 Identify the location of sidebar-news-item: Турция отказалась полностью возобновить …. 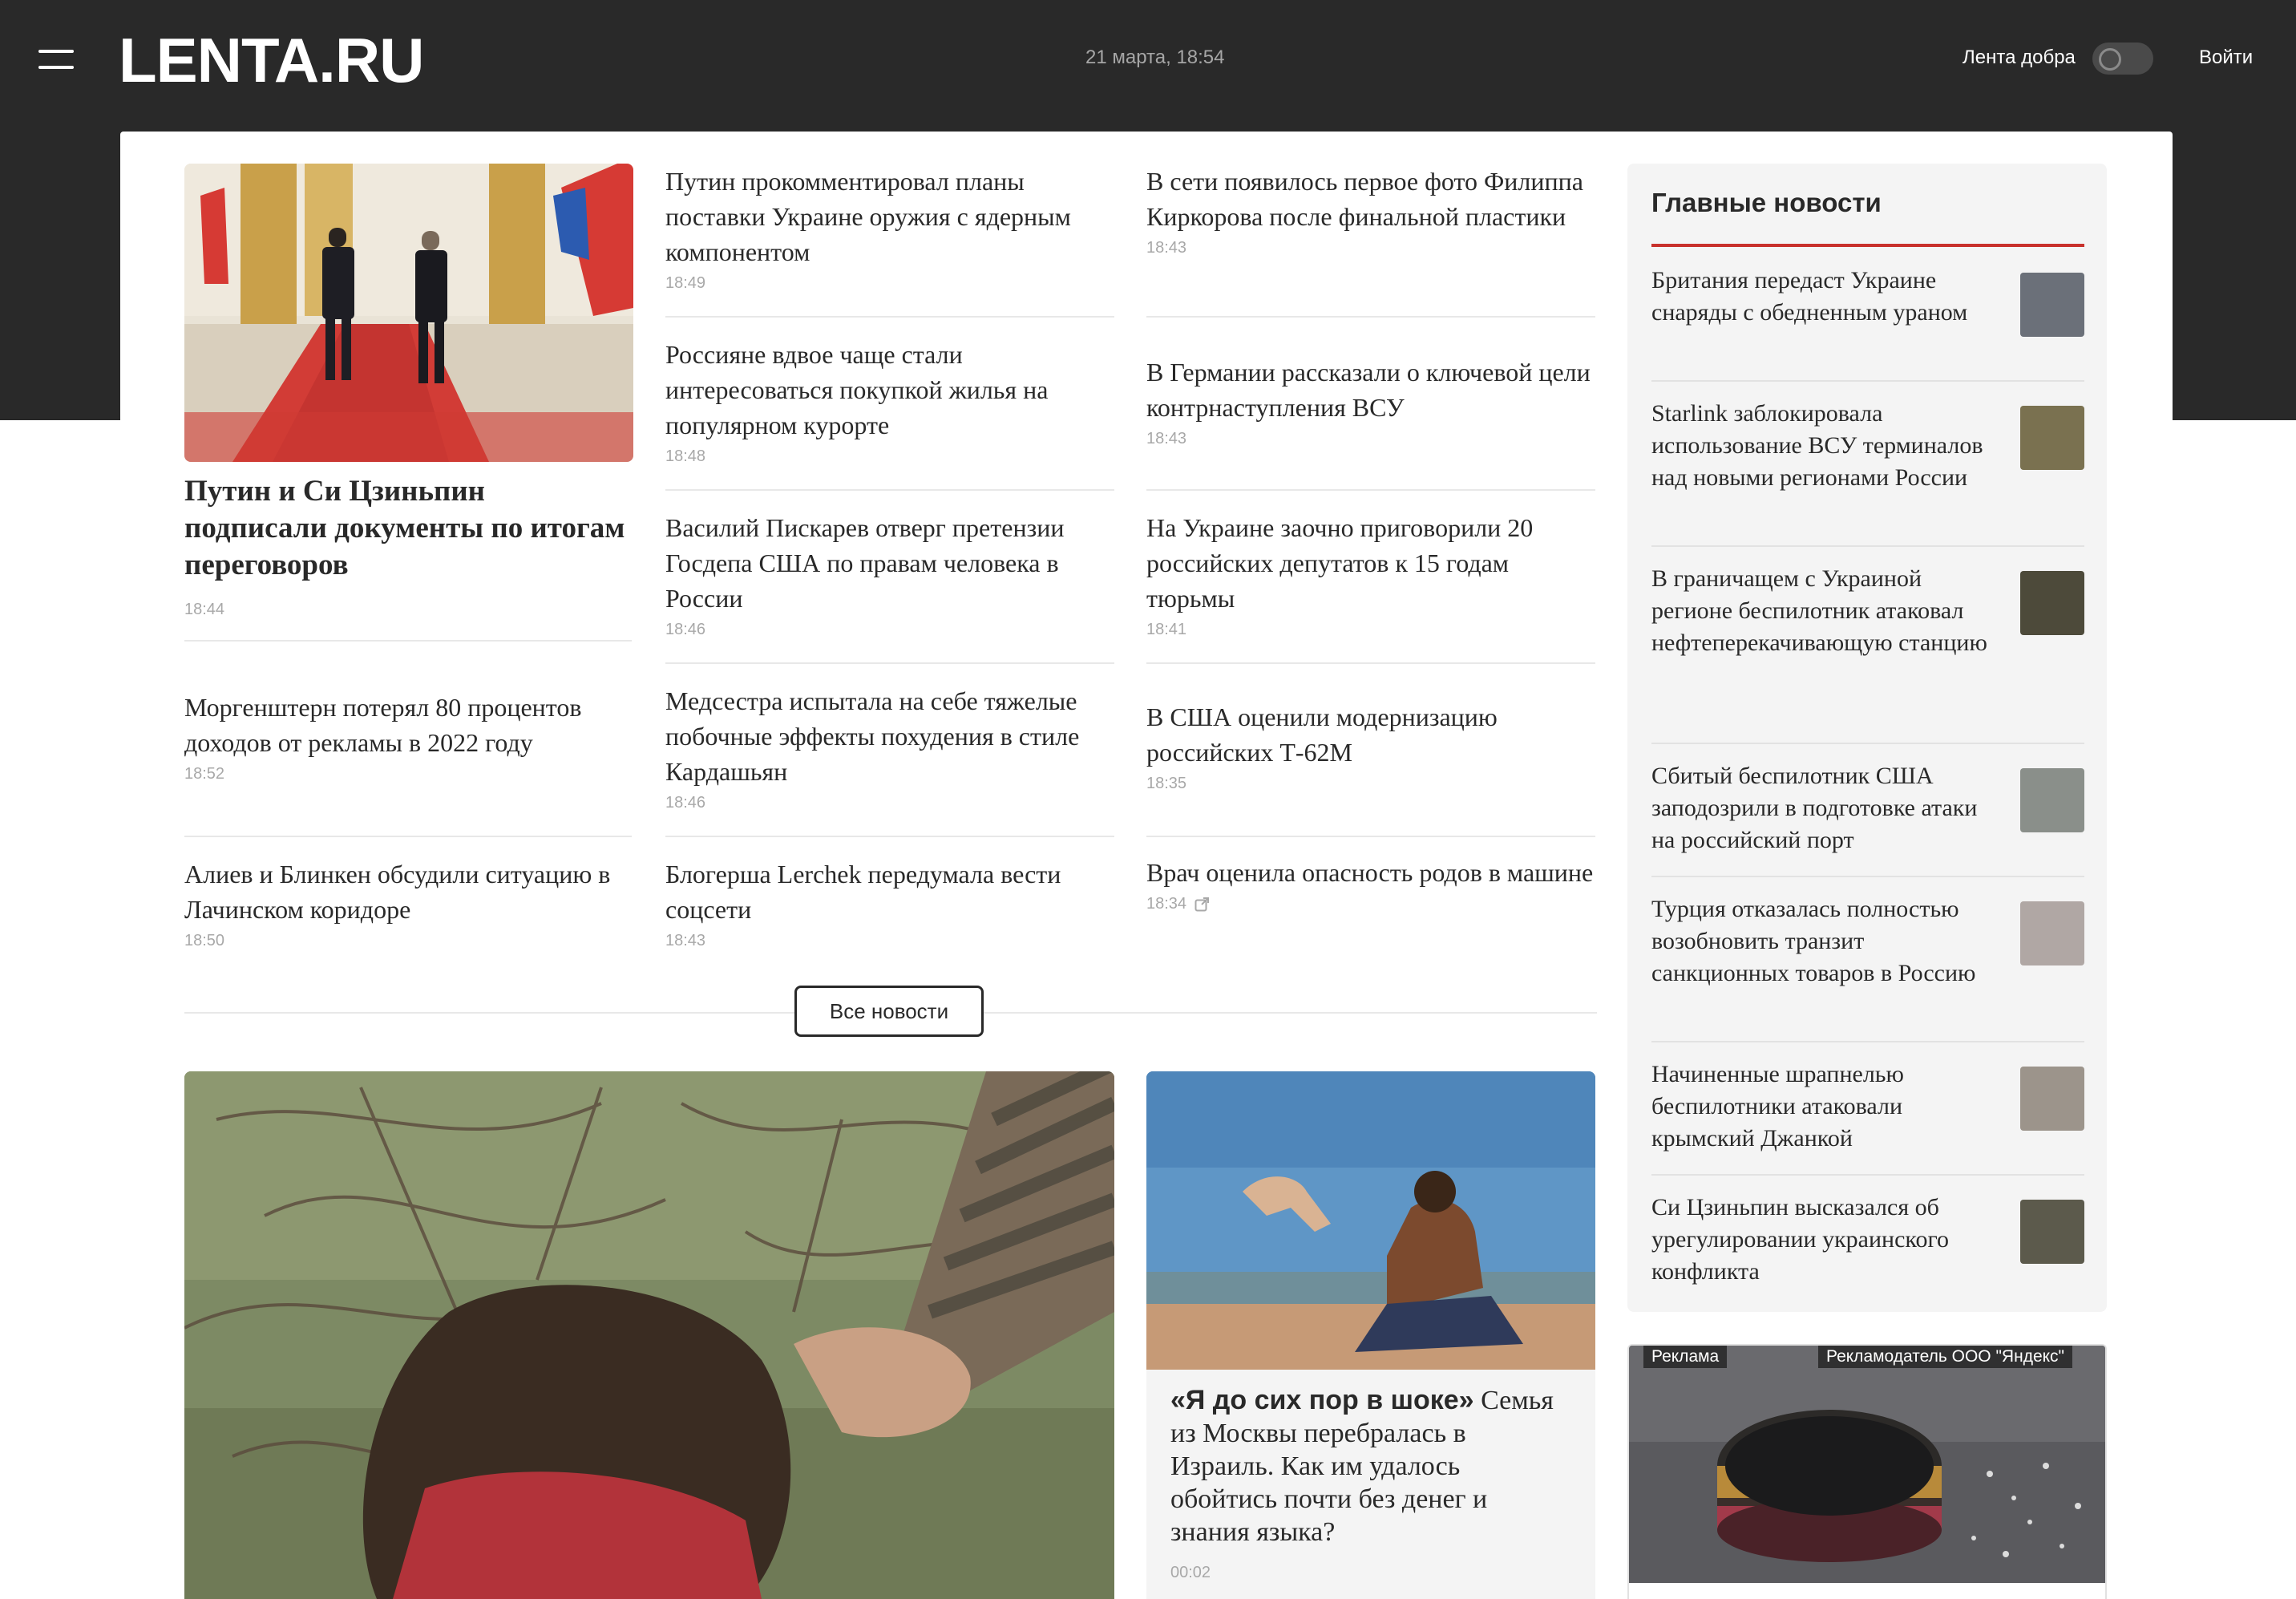
(1867, 957).